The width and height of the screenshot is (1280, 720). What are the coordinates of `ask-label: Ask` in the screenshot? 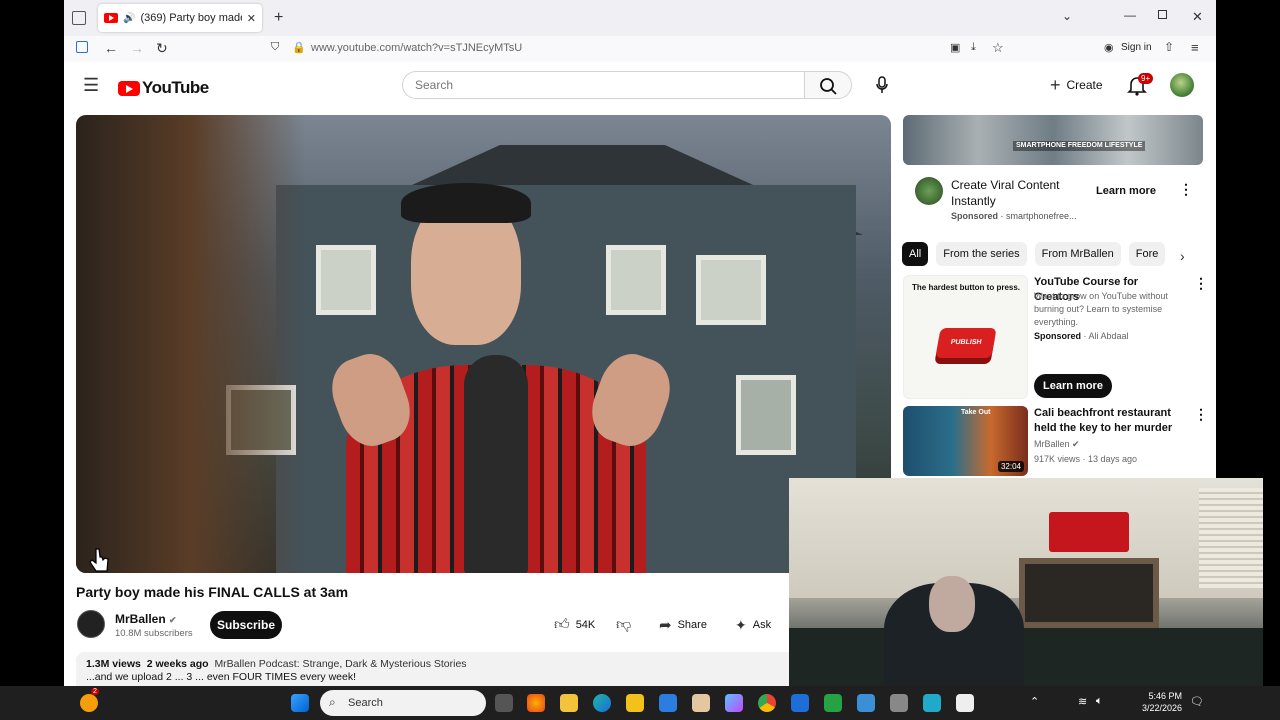 It's located at (762, 625).